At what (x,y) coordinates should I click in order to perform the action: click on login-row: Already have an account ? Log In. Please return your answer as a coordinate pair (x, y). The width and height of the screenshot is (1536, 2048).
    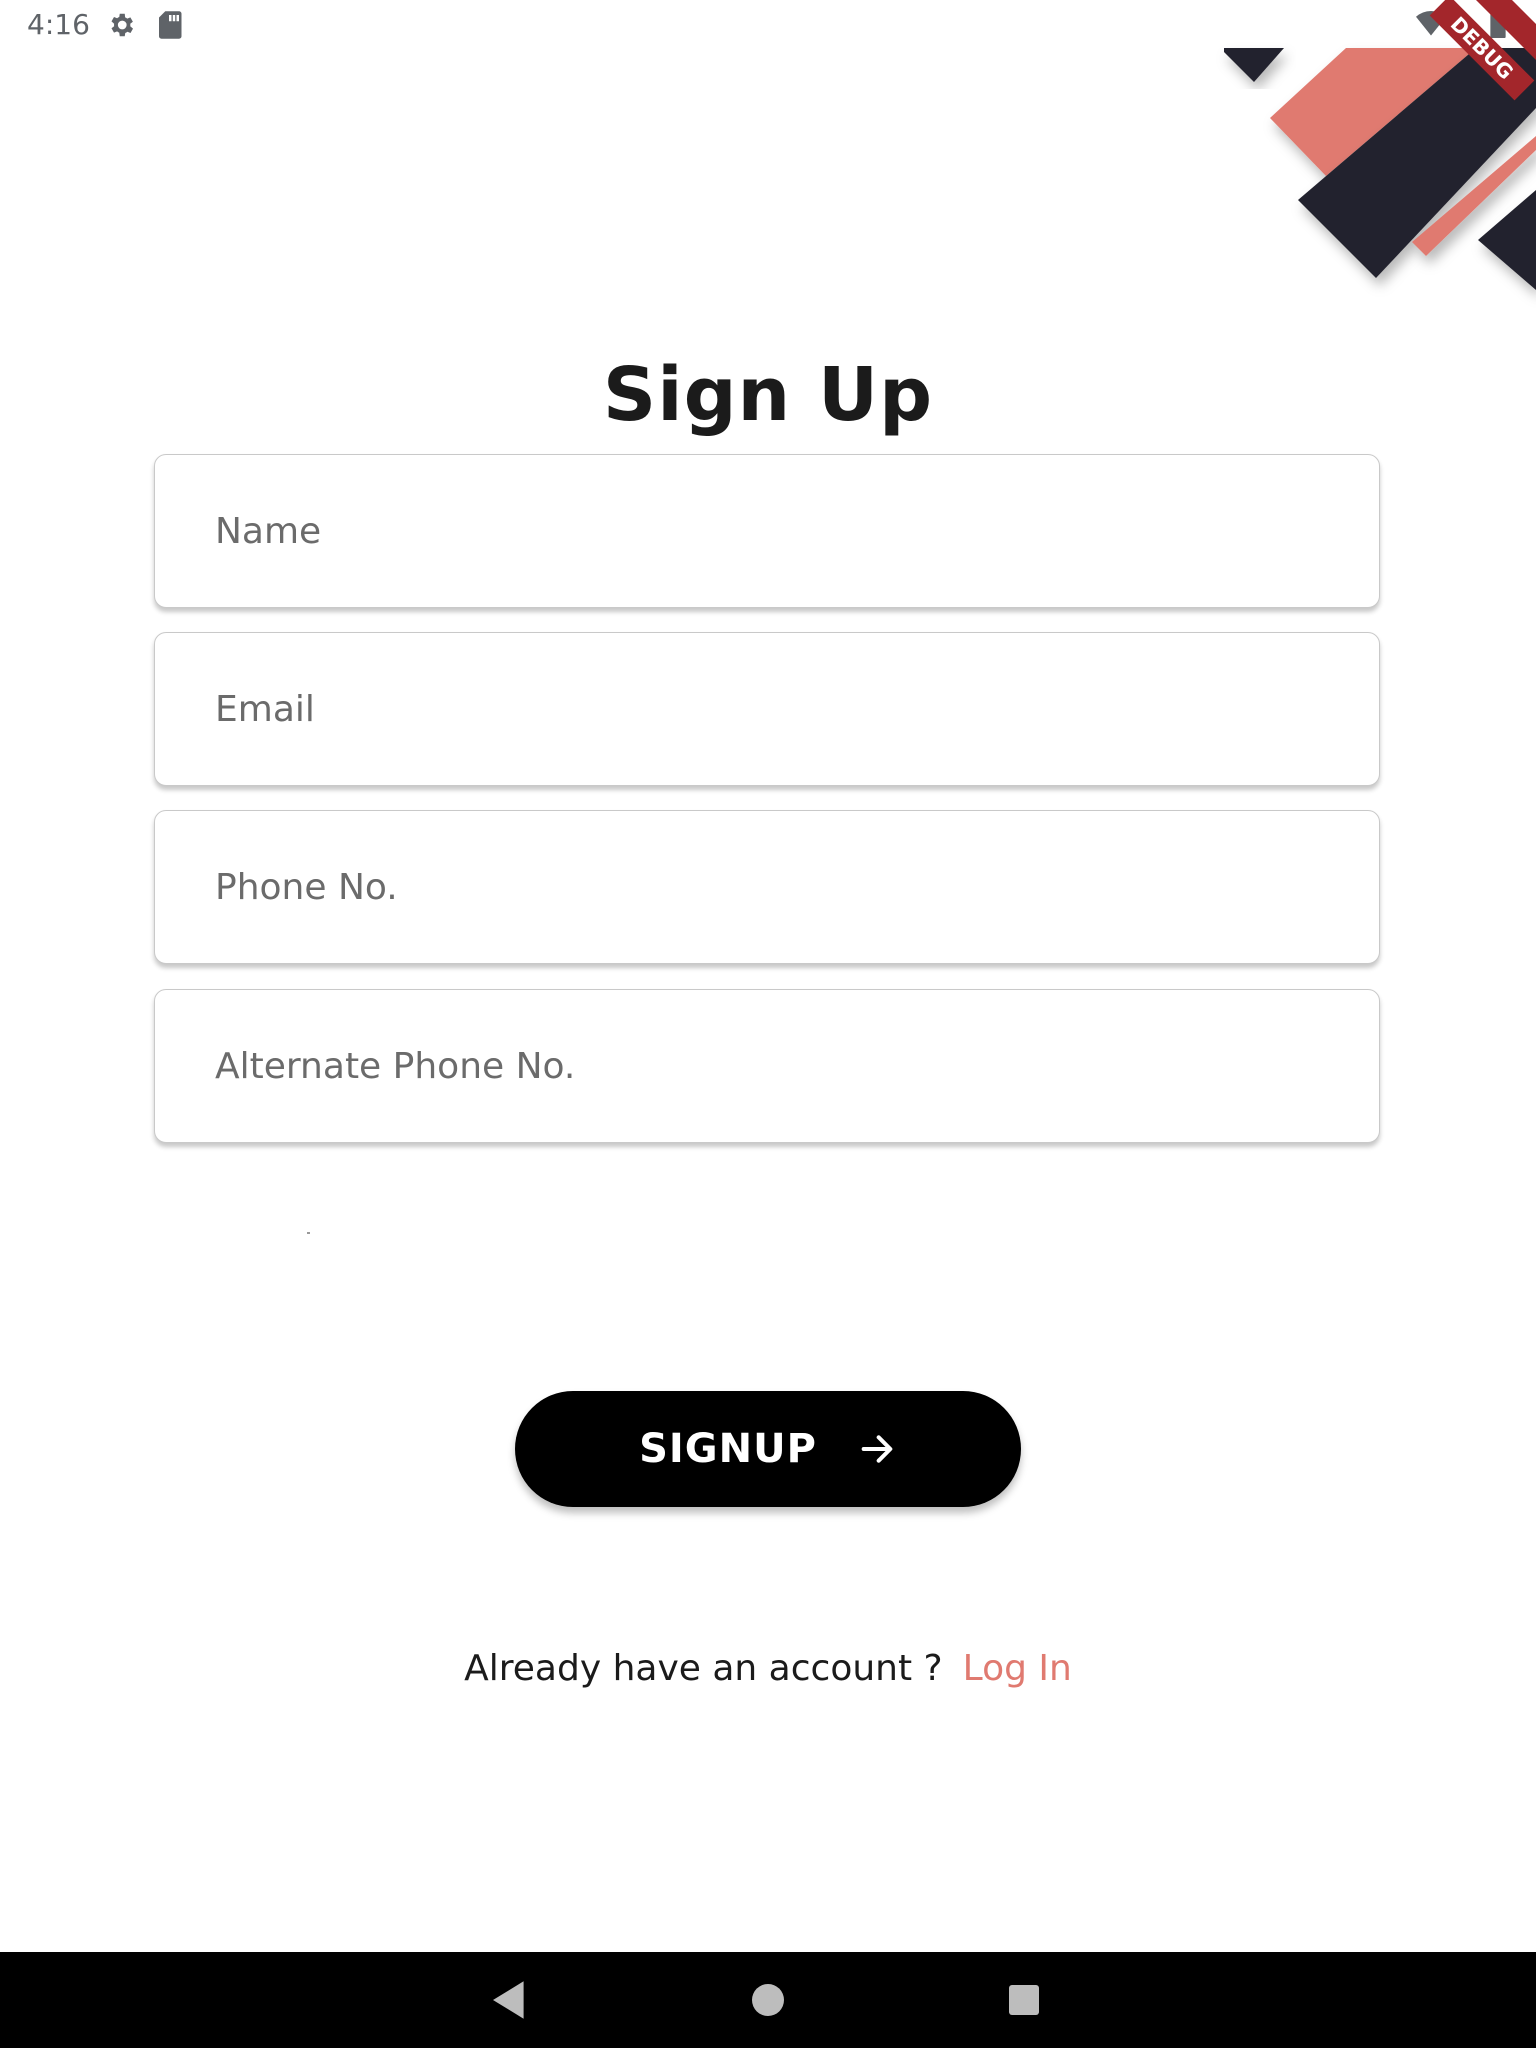
    Looking at the image, I should click on (768, 1668).